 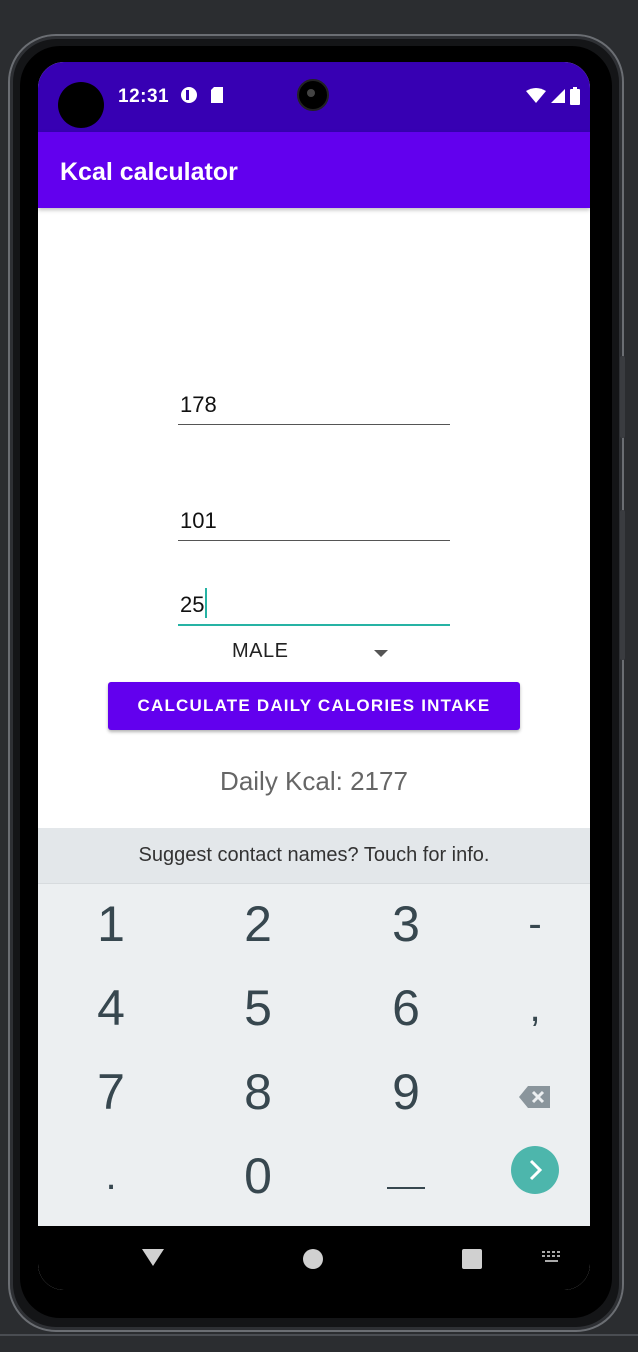 I want to click on wifi-icon, so click(x=536, y=98).